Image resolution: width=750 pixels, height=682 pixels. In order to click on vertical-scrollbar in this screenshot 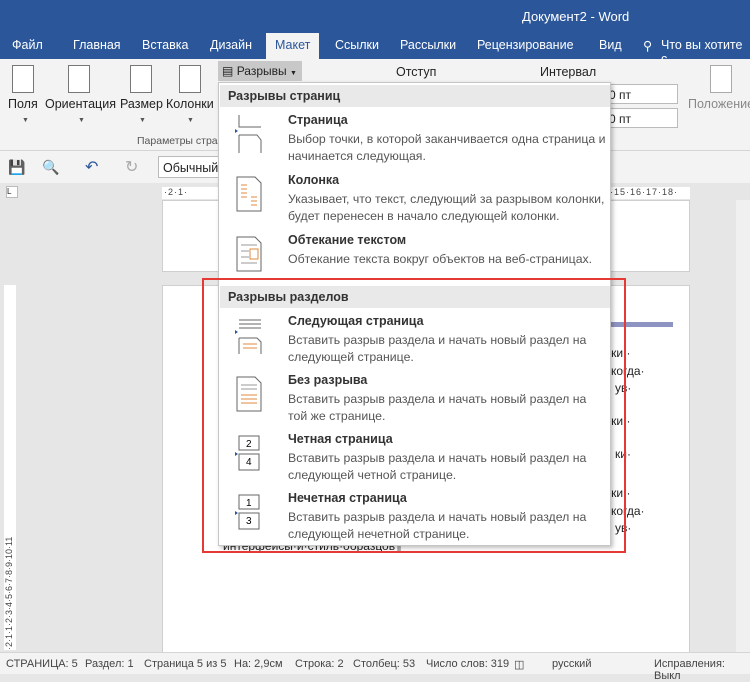, I will do `click(743, 426)`.